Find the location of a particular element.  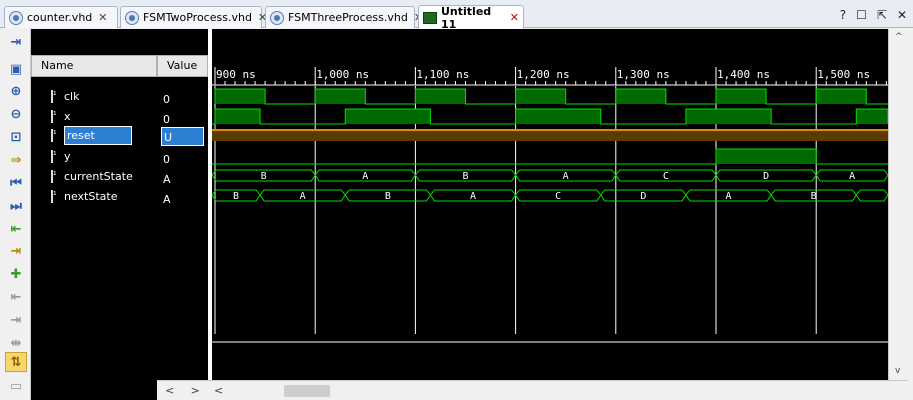

zoom-fit-icon: ⇥ is located at coordinates (16, 42).